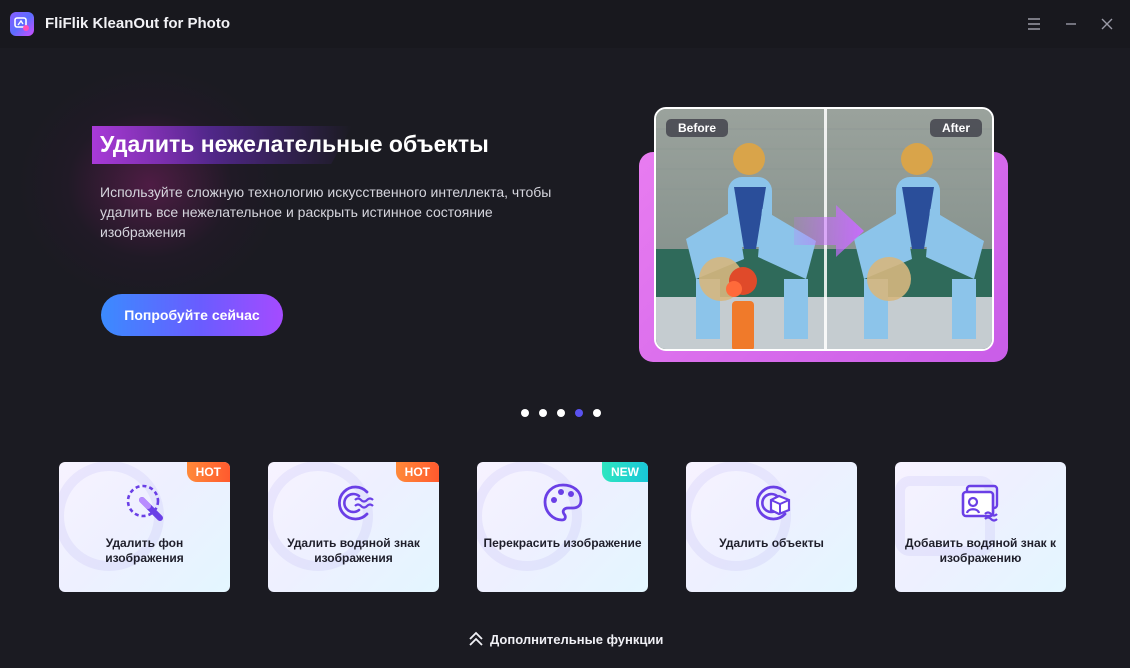 The width and height of the screenshot is (1130, 668). Describe the element at coordinates (980, 527) in the screenshot. I see `card-add-watermark: Добавить водяной знак к изображению` at that location.